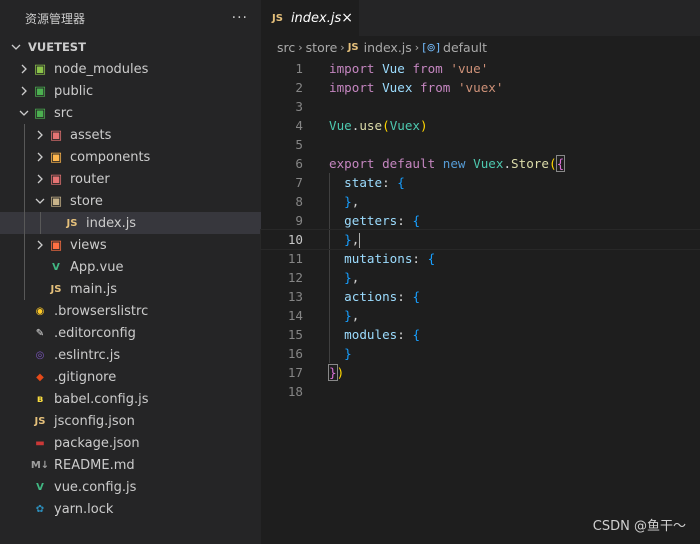  What do you see at coordinates (465, 47) in the screenshot?
I see `breadcrumb-symbol: default` at bounding box center [465, 47].